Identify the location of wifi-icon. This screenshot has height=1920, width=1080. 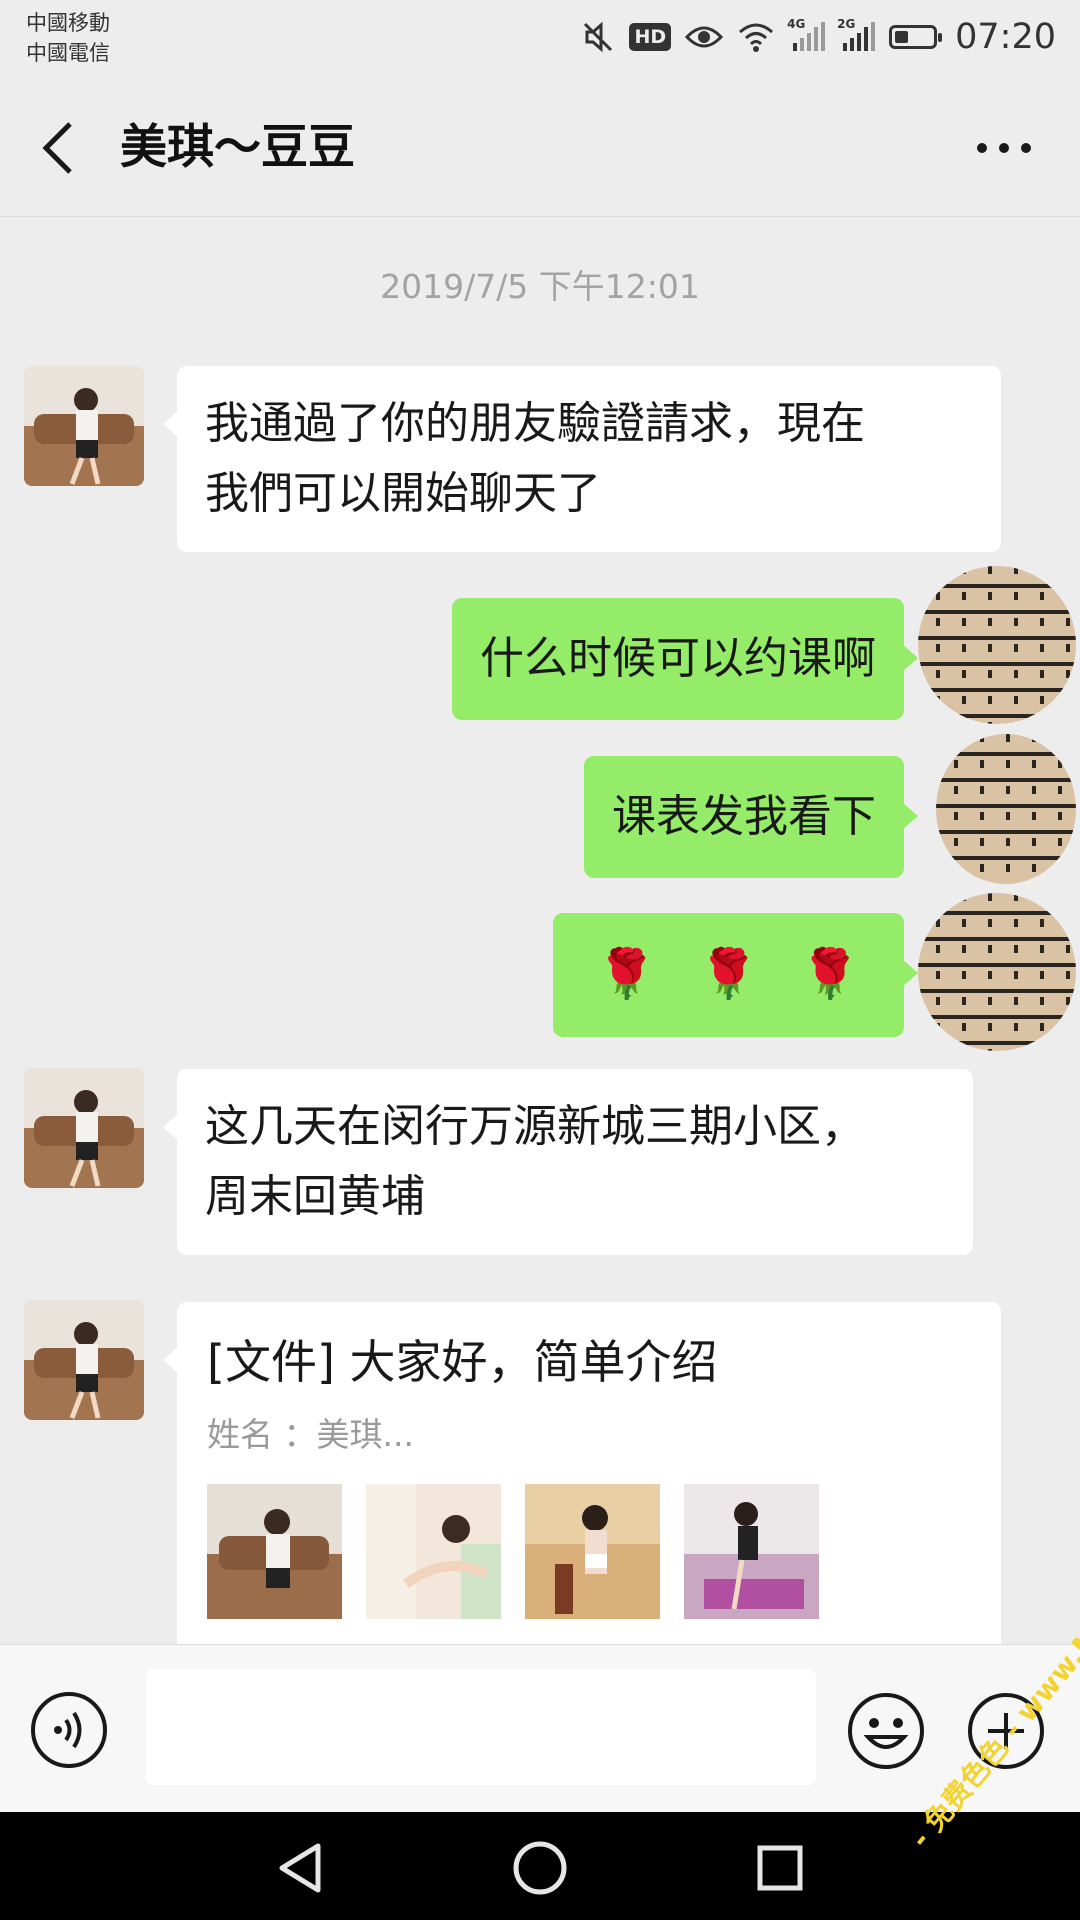
(756, 37).